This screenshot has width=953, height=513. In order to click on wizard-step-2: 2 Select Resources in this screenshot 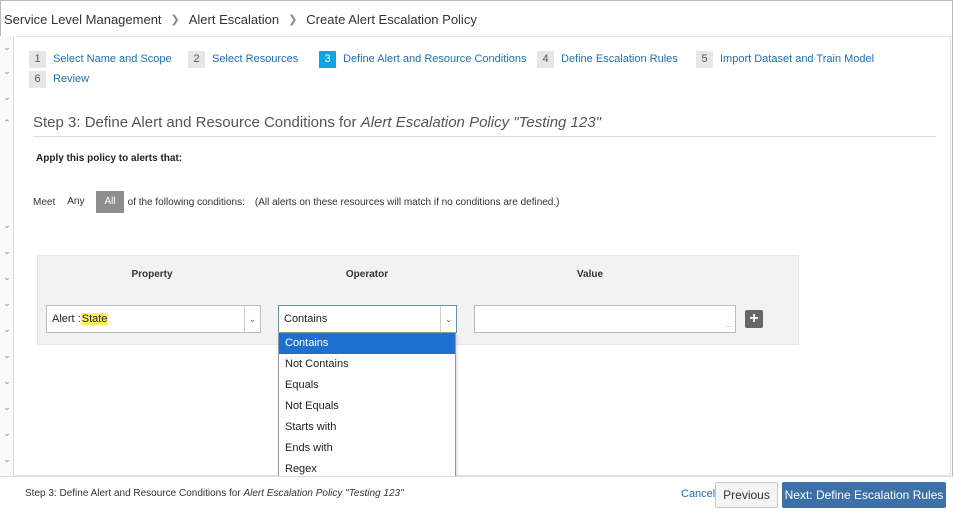, I will do `click(243, 59)`.